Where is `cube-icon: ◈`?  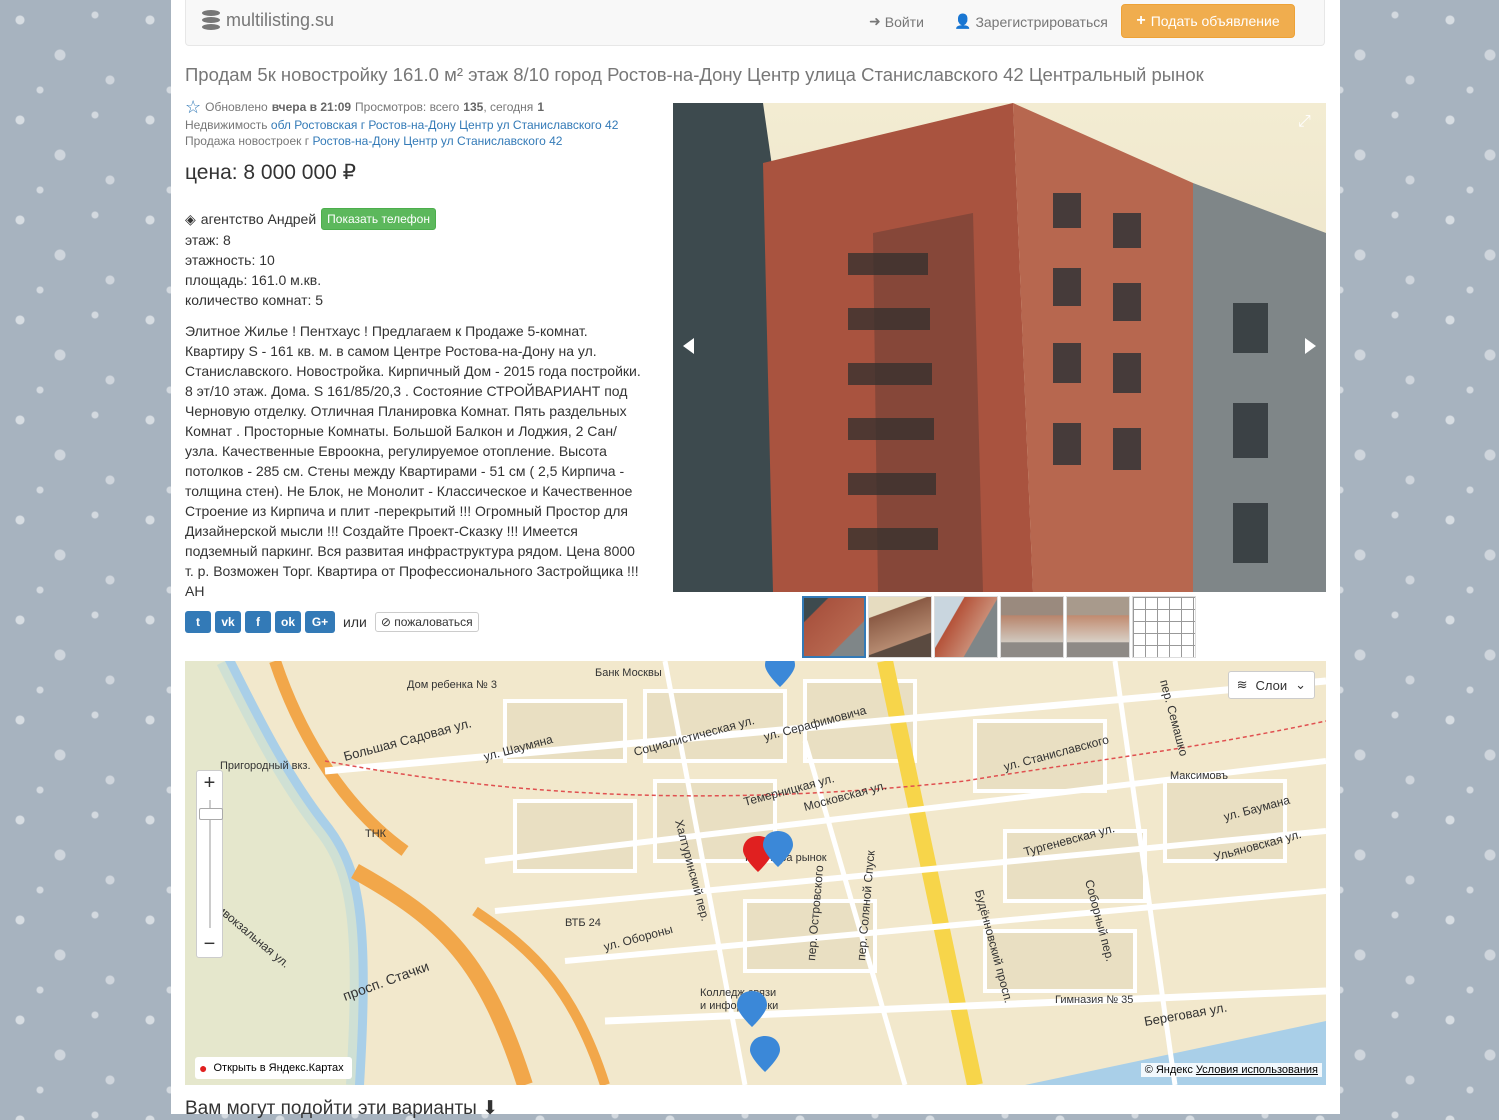 cube-icon: ◈ is located at coordinates (190, 218).